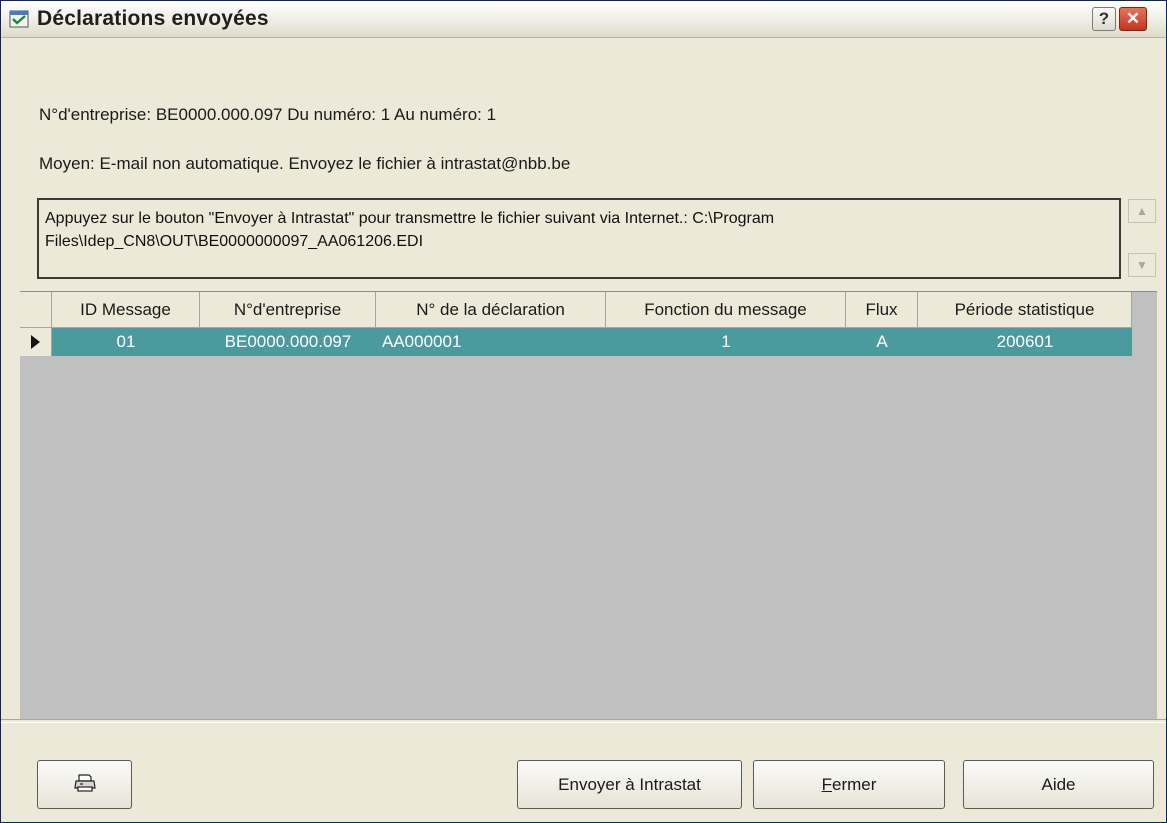  Describe the element at coordinates (726, 342) in the screenshot. I see `cell-function: 1` at that location.